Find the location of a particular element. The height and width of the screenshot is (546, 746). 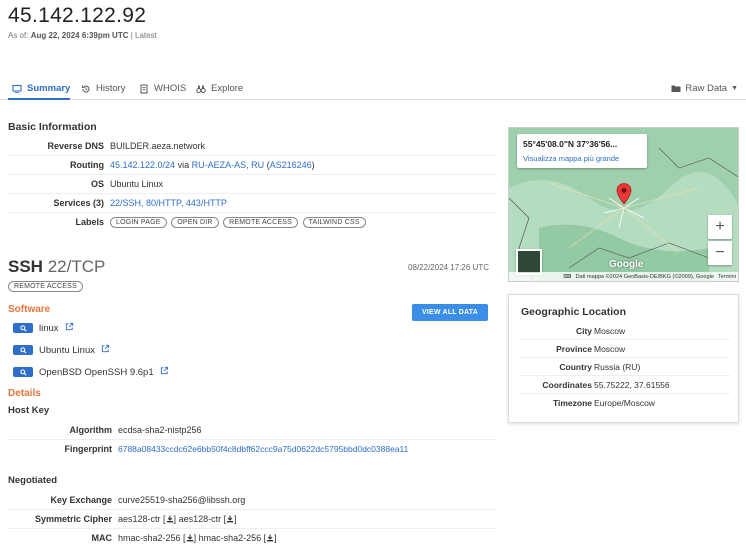

reverse-dns-value: BUILDER.aeza.network is located at coordinates (158, 146).